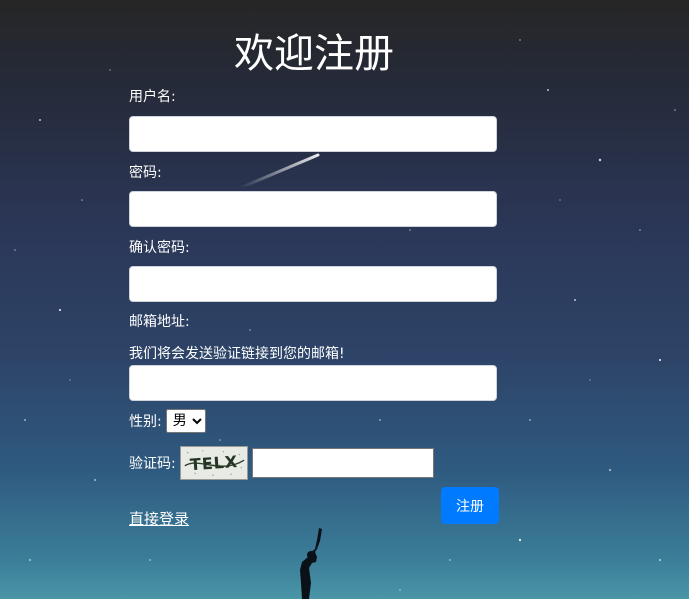  Describe the element at coordinates (237, 354) in the screenshot. I see `email-hint: 我们将会发送验证链接到您的邮箱!` at that location.